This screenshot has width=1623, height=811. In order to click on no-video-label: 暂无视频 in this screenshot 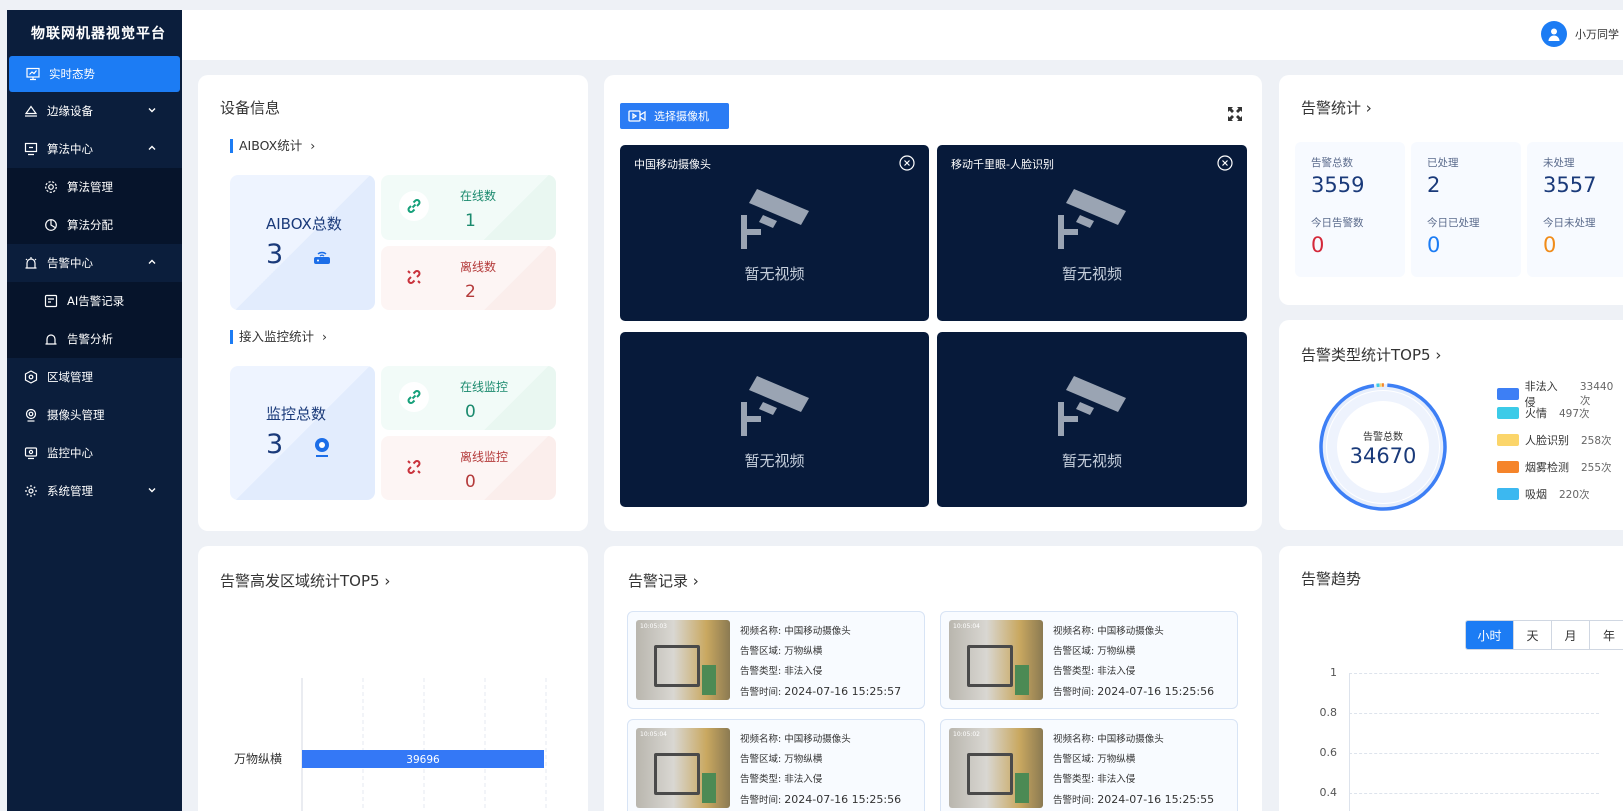, I will do `click(1091, 461)`.